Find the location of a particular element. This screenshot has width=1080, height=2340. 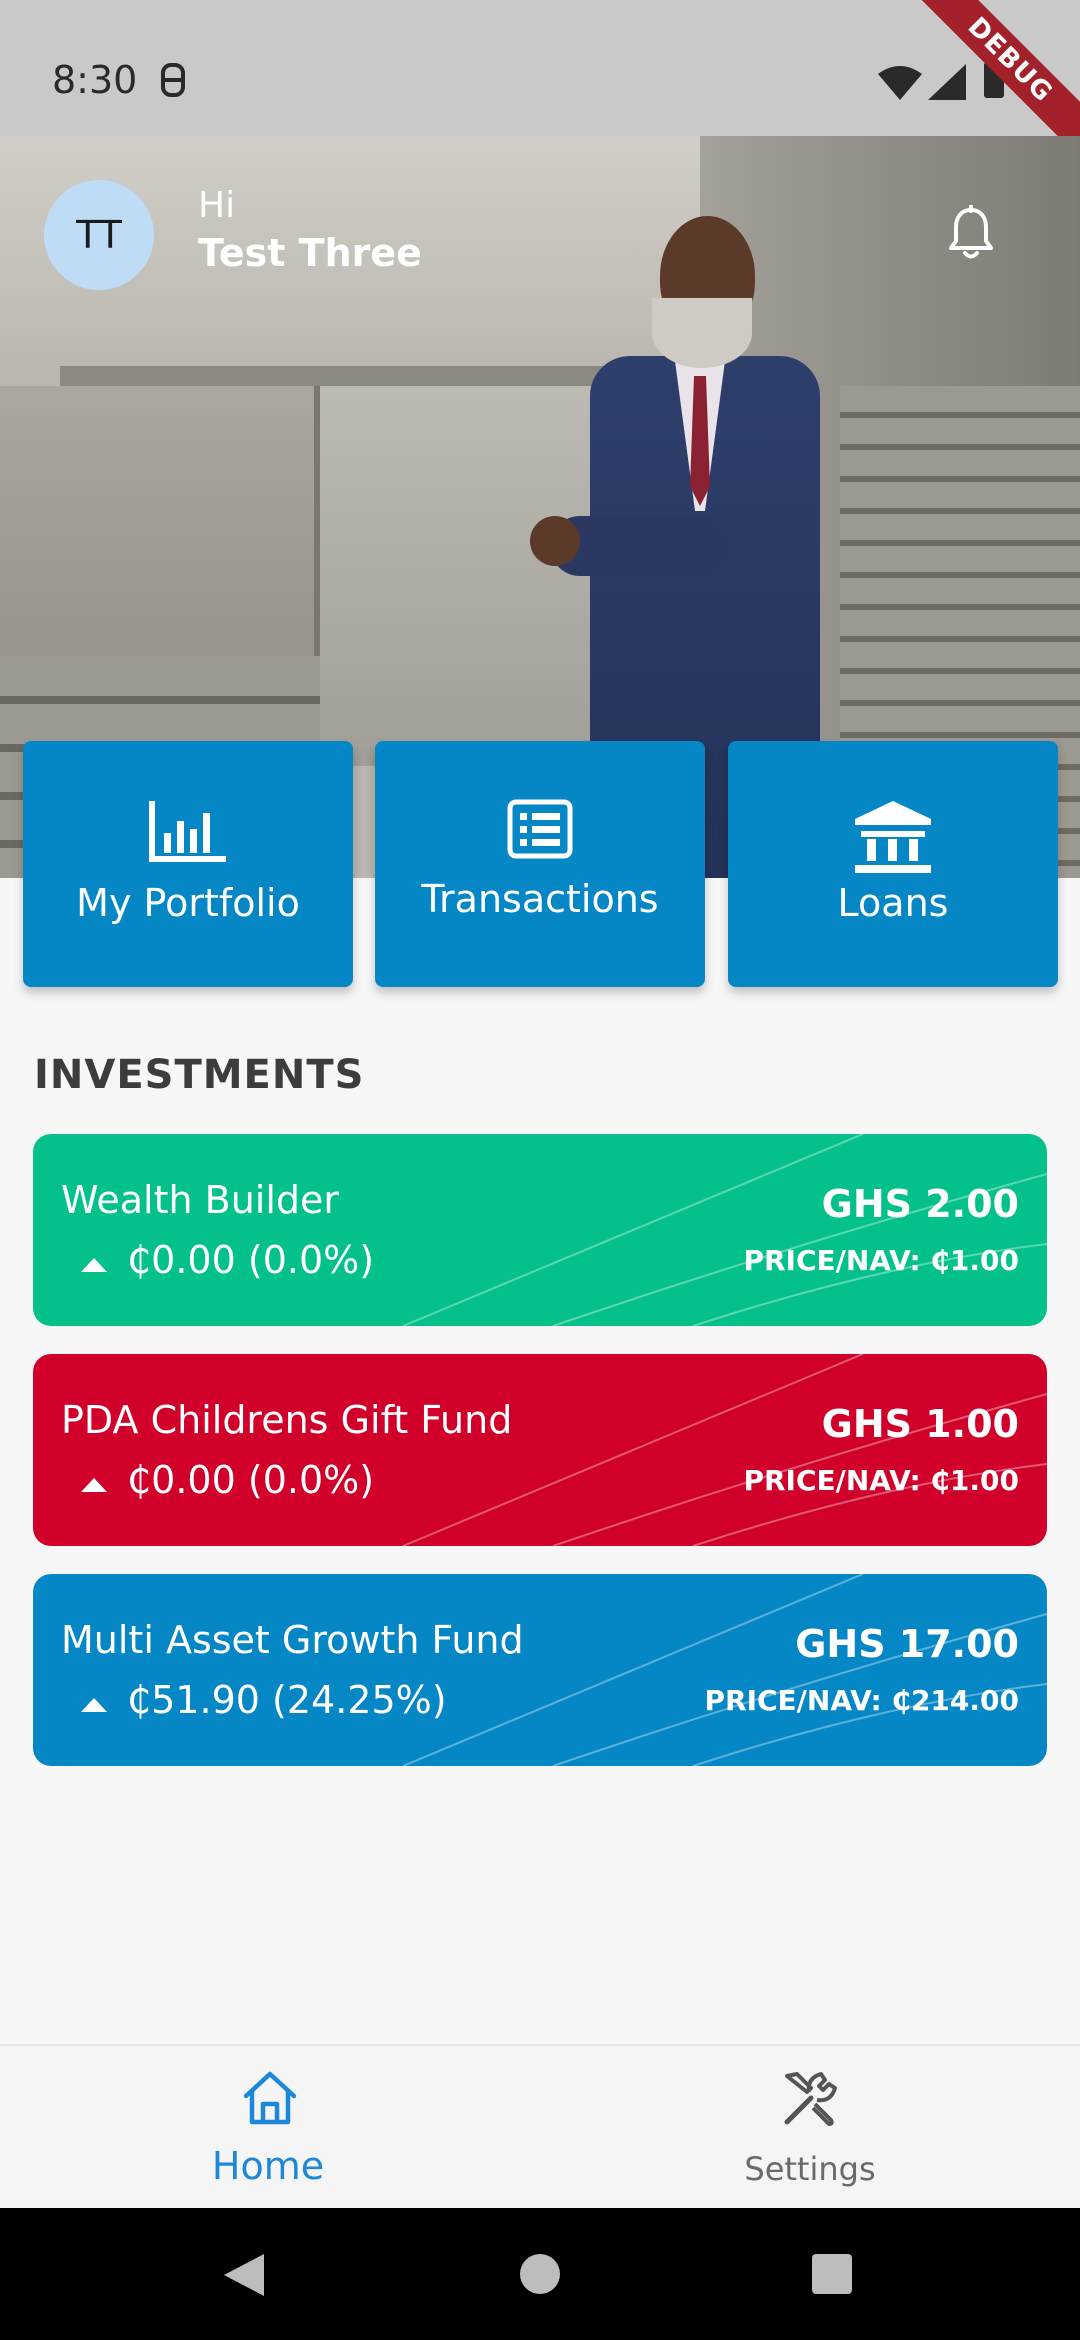

greeting-hi: Hi is located at coordinates (217, 205).